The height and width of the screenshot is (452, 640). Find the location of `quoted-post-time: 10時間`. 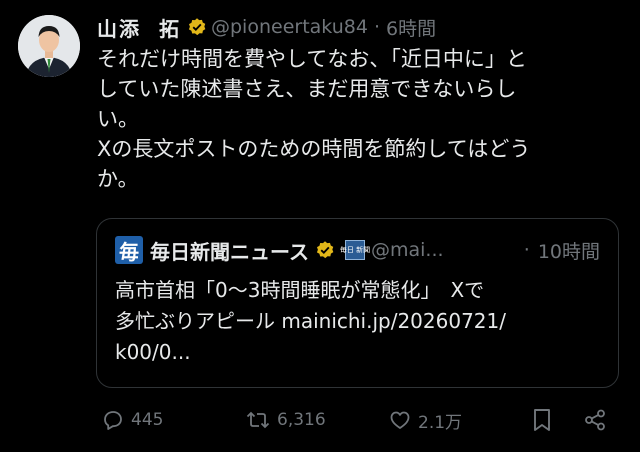

quoted-post-time: 10時間 is located at coordinates (568, 251).